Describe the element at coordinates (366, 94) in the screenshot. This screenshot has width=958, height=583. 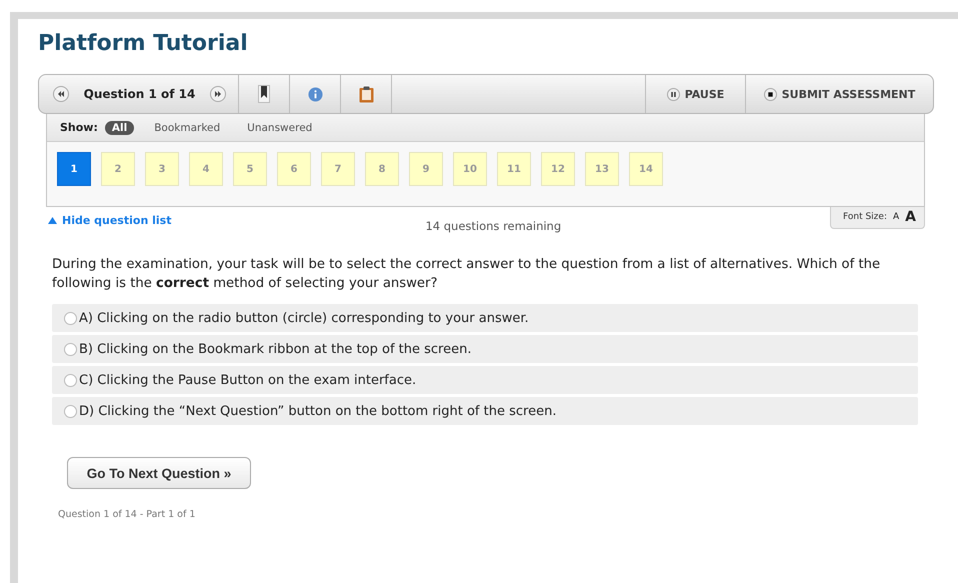
I see `clipboard-icon` at that location.